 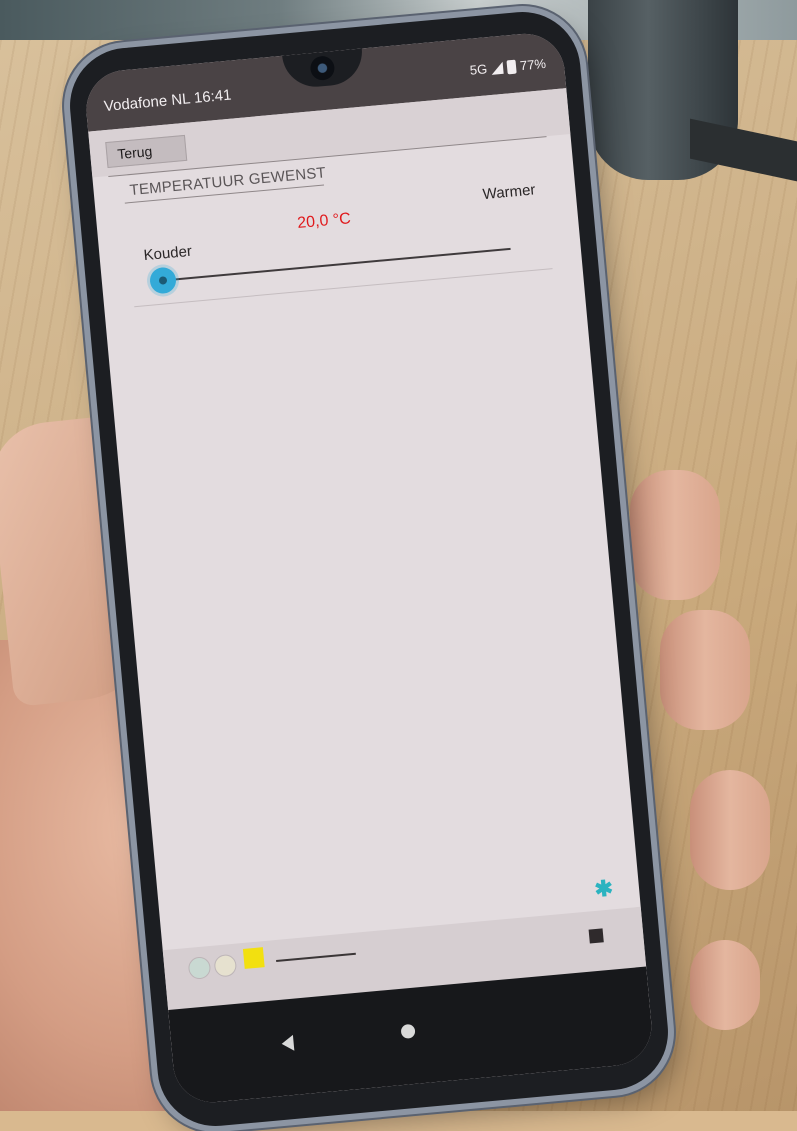 What do you see at coordinates (596, 936) in the screenshot?
I see `stop-icon` at bounding box center [596, 936].